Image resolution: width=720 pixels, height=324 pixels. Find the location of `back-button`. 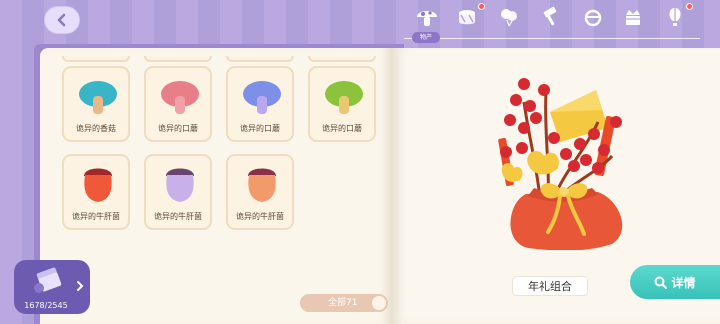

back-button is located at coordinates (62, 20).